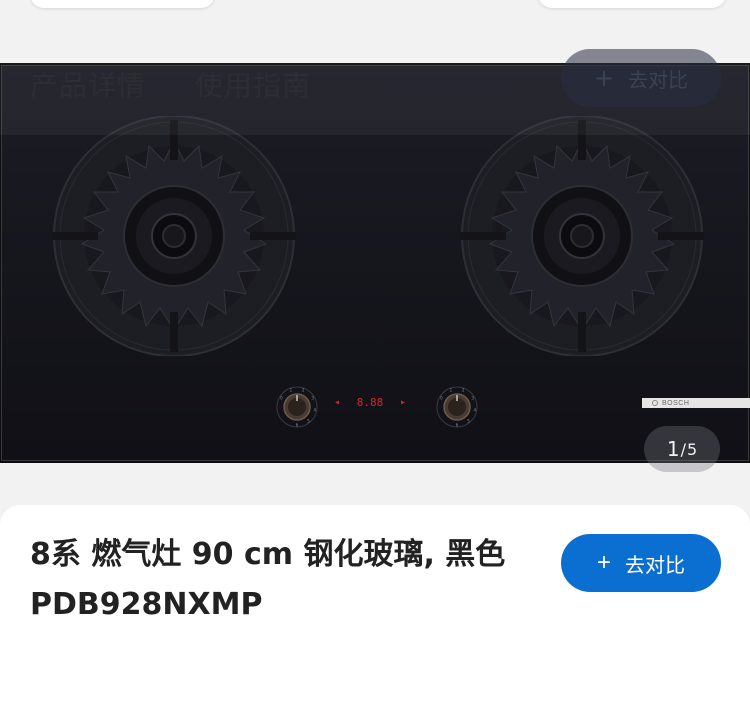  I want to click on image-counter: 1 / 5, so click(682, 449).